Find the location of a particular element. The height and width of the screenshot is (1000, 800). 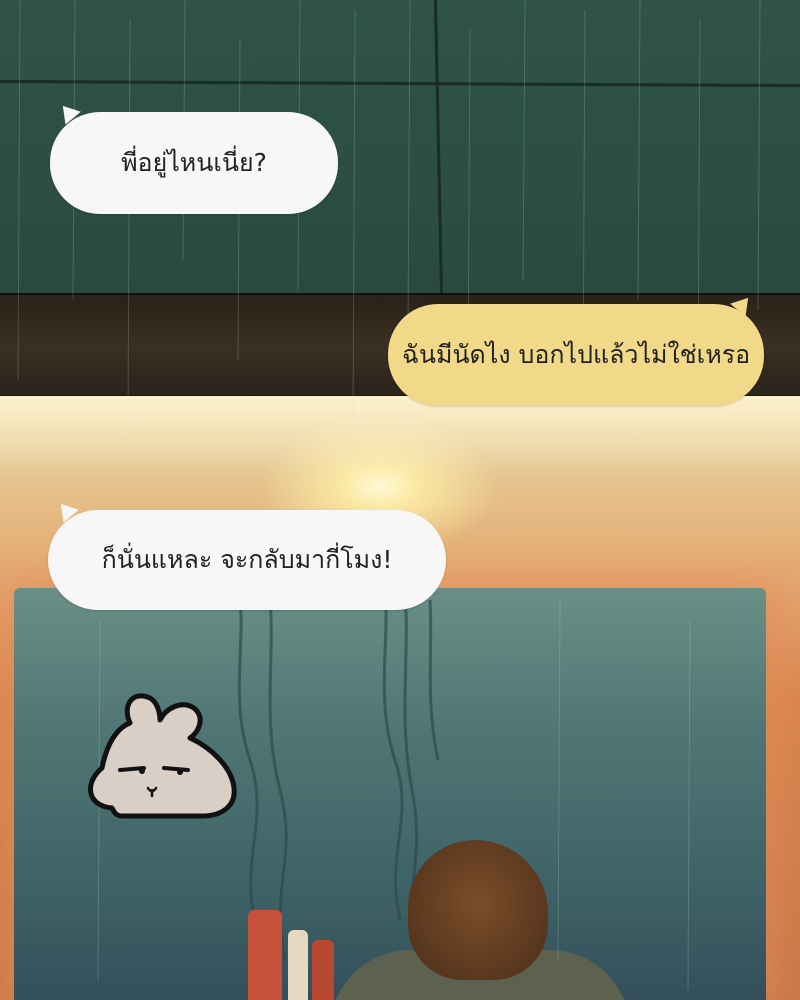

speech-bubble: ก็นั่นแหละ จะกลับมากี่โมง! is located at coordinates (247, 560).